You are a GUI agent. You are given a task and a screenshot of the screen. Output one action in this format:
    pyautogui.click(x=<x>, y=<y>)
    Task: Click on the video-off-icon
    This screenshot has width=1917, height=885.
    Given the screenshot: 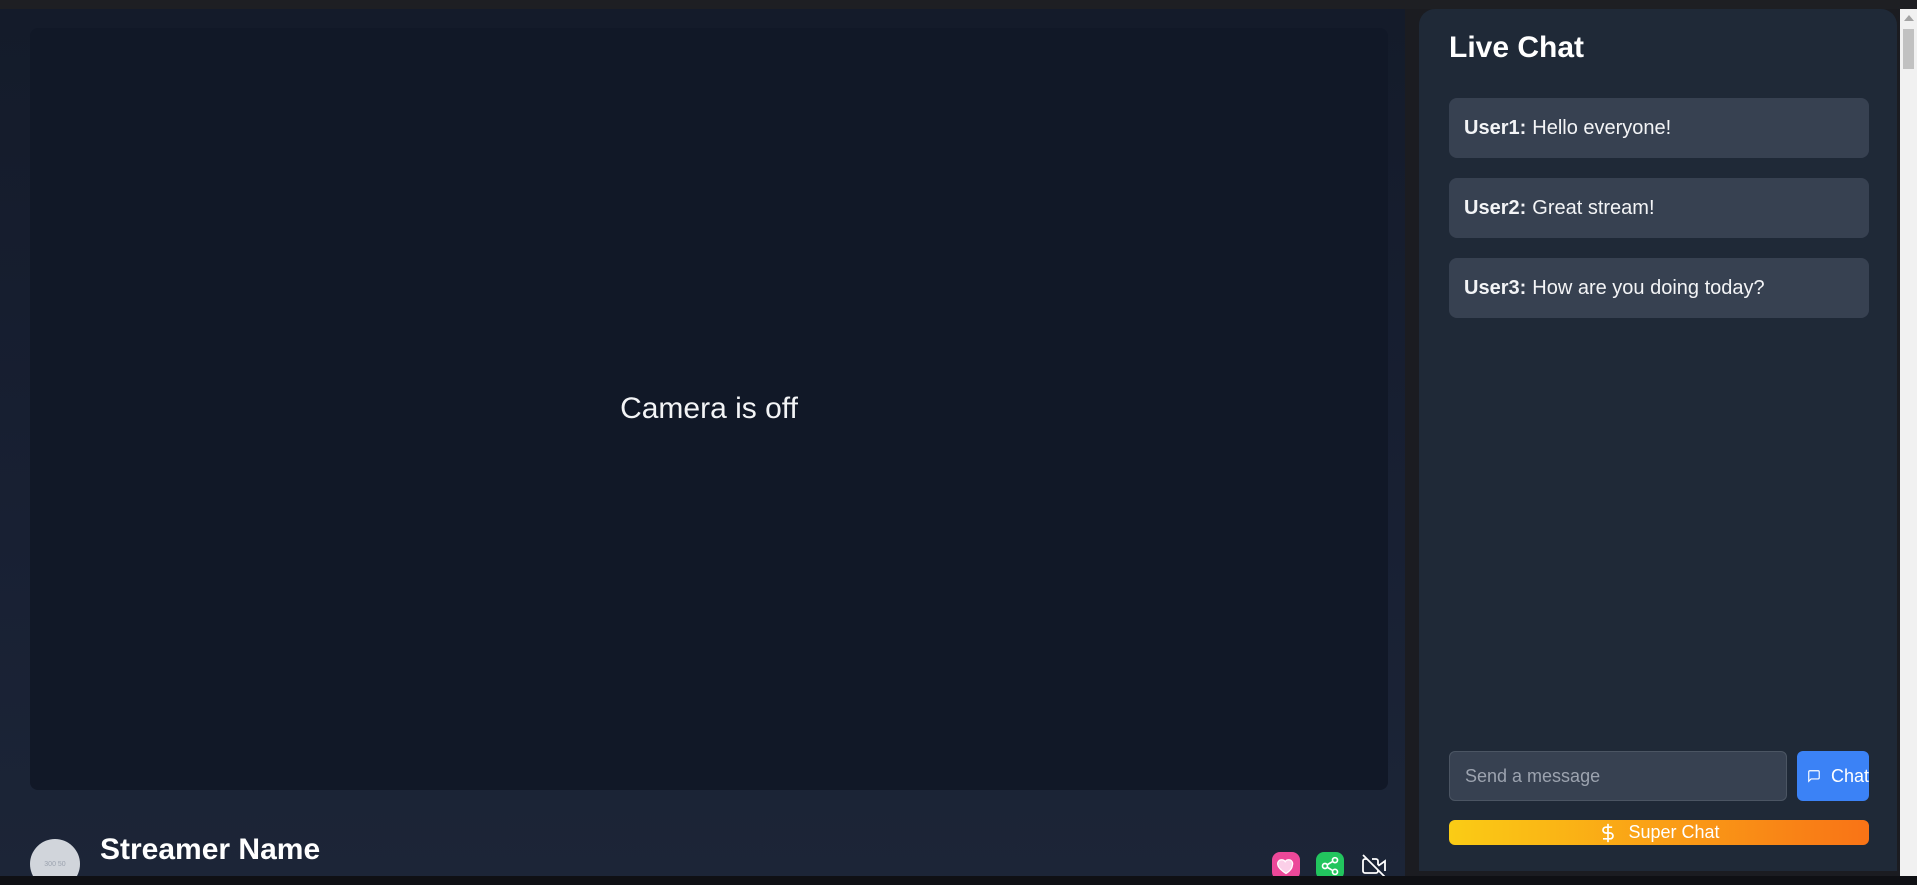 What is the action you would take?
    pyautogui.click(x=1374, y=866)
    